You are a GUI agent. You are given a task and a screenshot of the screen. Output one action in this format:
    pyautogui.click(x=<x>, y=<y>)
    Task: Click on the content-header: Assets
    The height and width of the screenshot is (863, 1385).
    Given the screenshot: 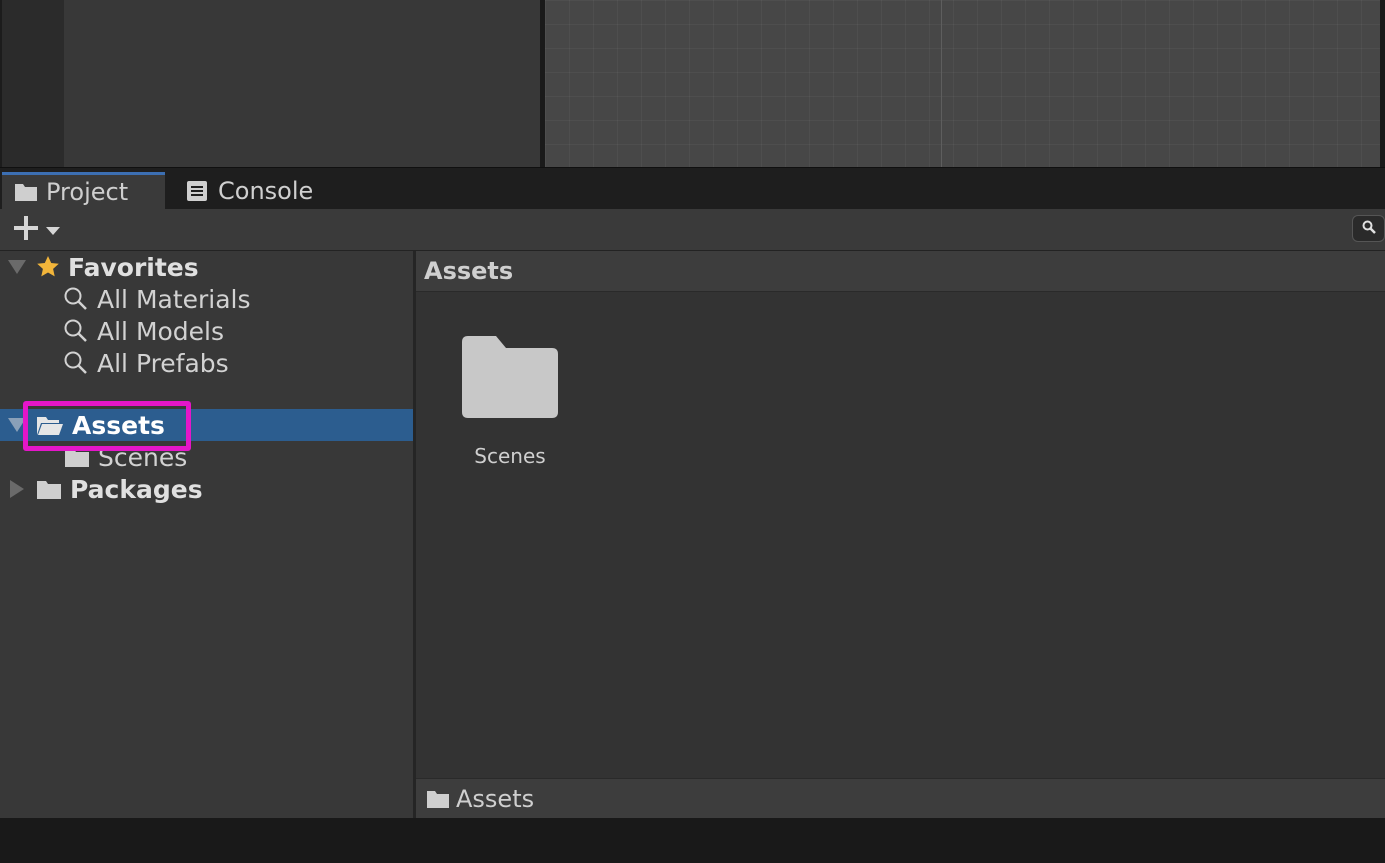 What is the action you would take?
    pyautogui.click(x=900, y=271)
    